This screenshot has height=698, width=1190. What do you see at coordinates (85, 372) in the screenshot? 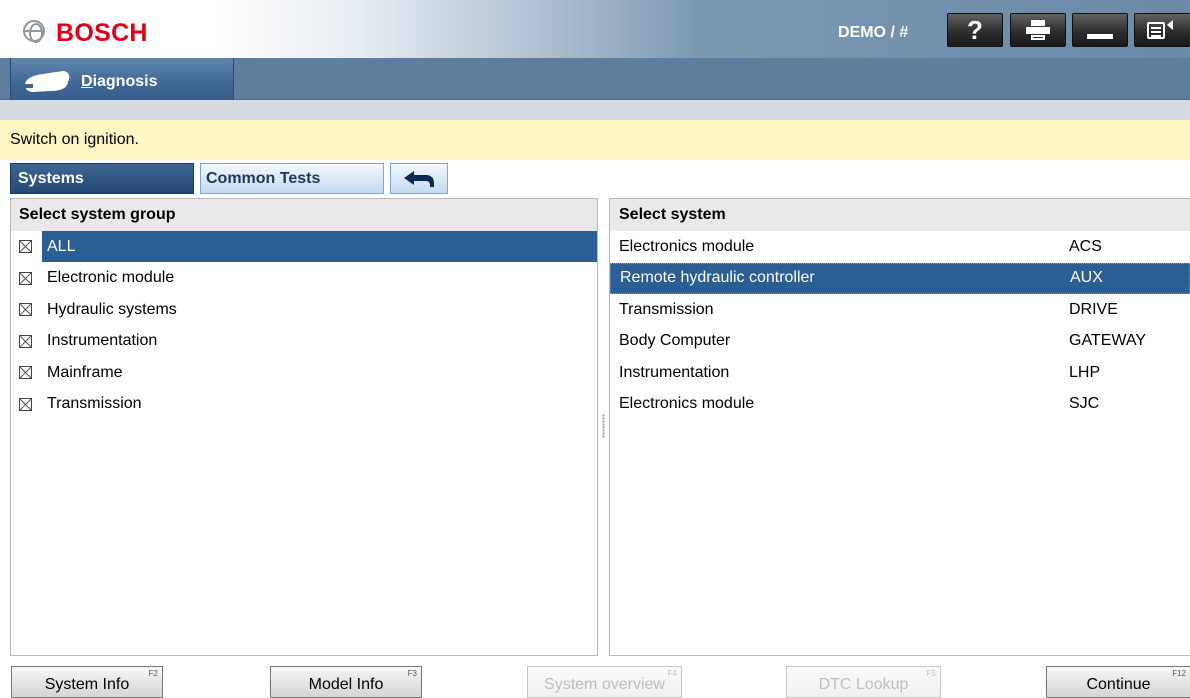
I see `list-item-label: Mainframe` at bounding box center [85, 372].